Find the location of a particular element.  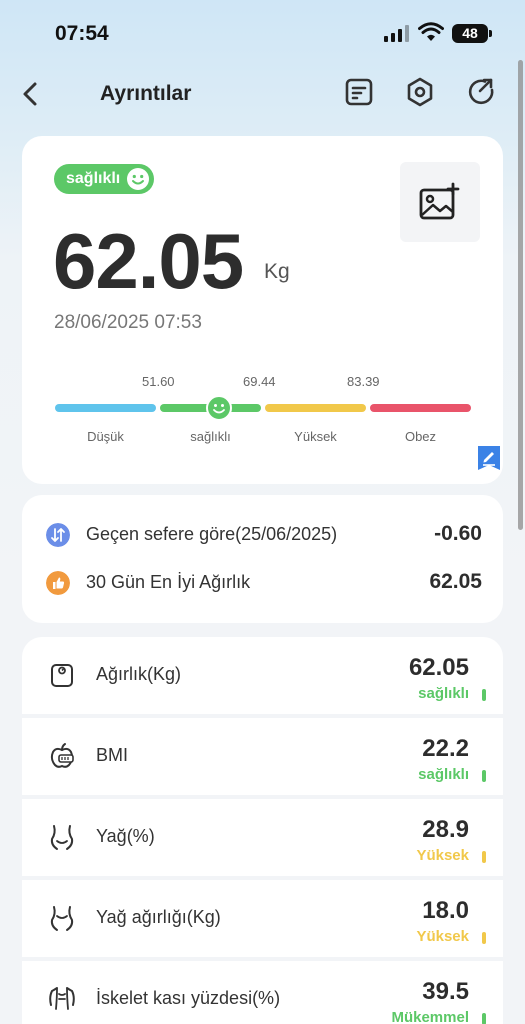

scale-tick: 83.39 is located at coordinates (363, 381).